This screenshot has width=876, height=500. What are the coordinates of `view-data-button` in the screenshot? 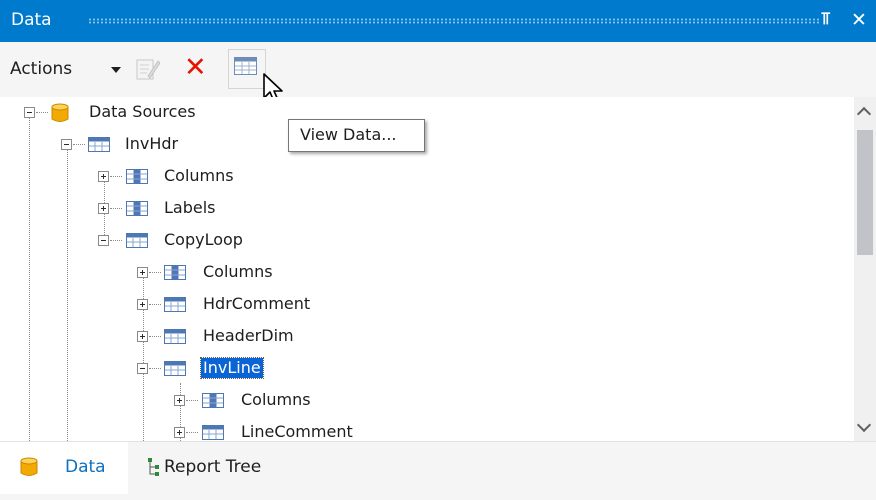 It's located at (247, 69).